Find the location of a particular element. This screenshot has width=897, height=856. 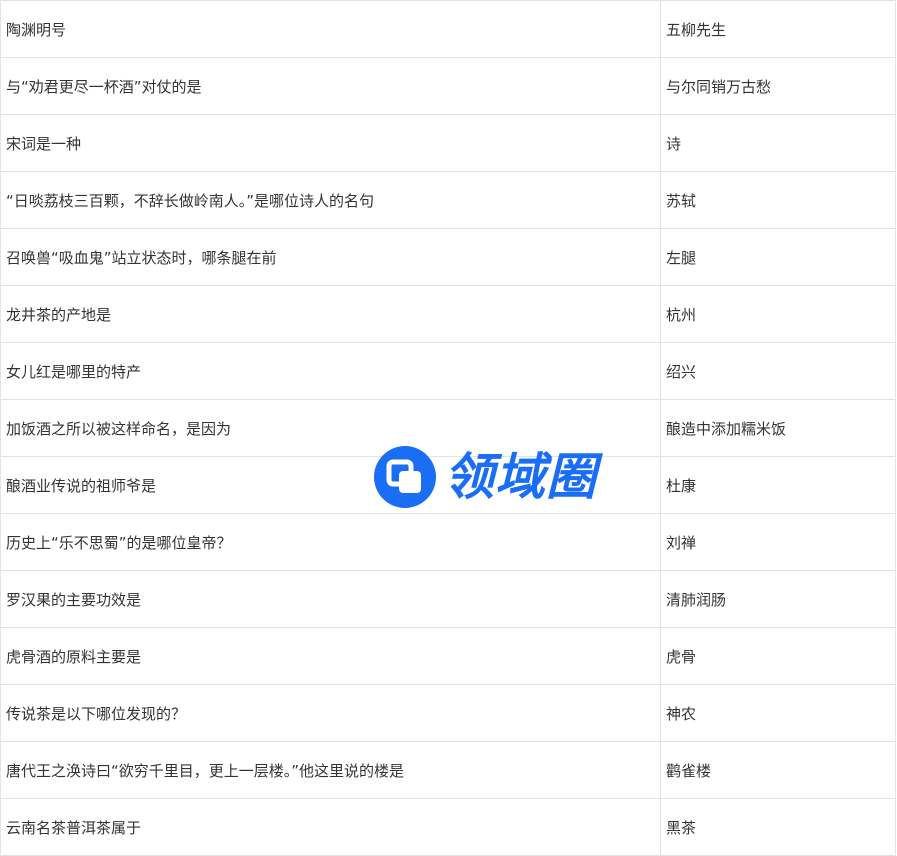

answer-cell: 与尔同销万古愁 is located at coordinates (778, 86).